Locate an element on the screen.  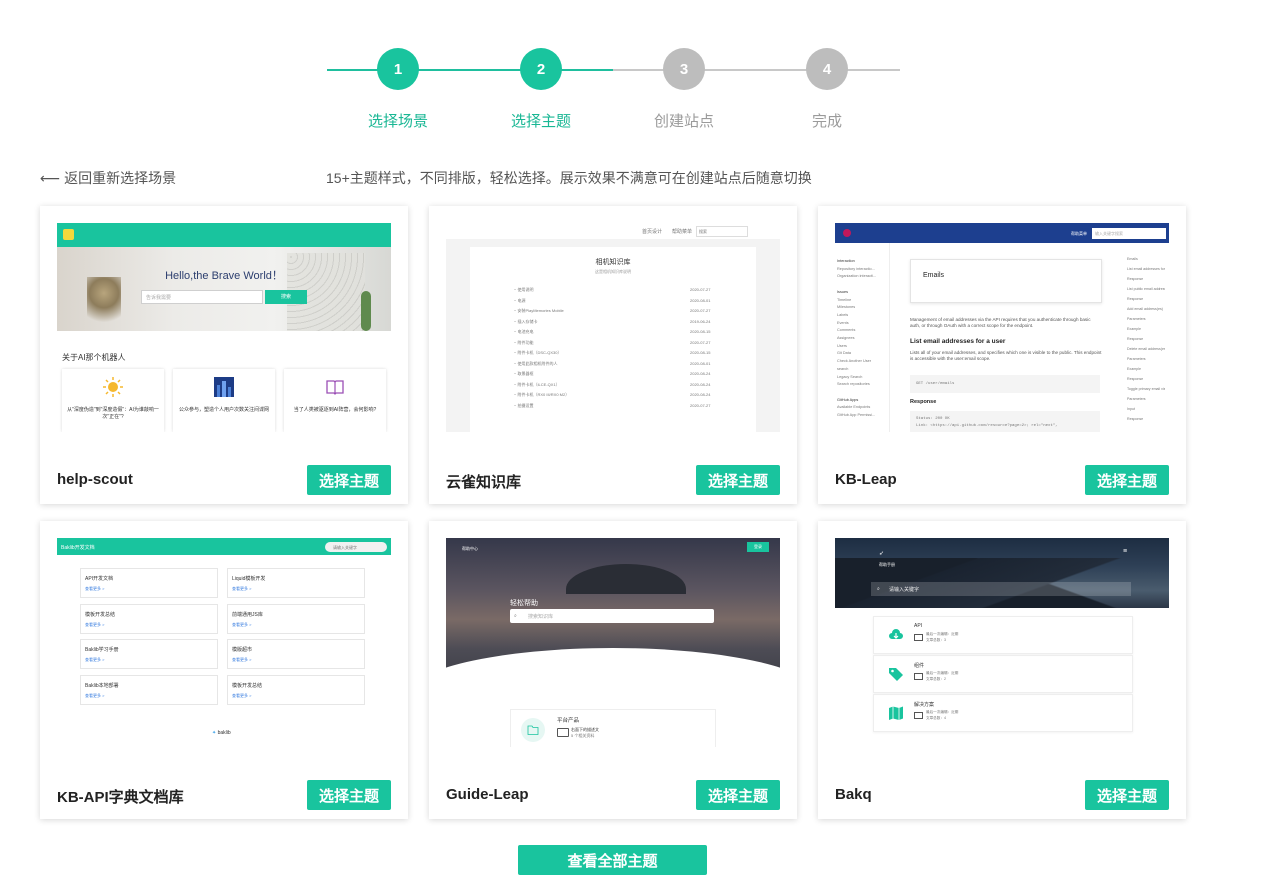
theme-subtitle: 15+主题样式，不同排版，轻松选择。展示效果不满意可在创建站点后随意切换 is located at coordinates (569, 178).